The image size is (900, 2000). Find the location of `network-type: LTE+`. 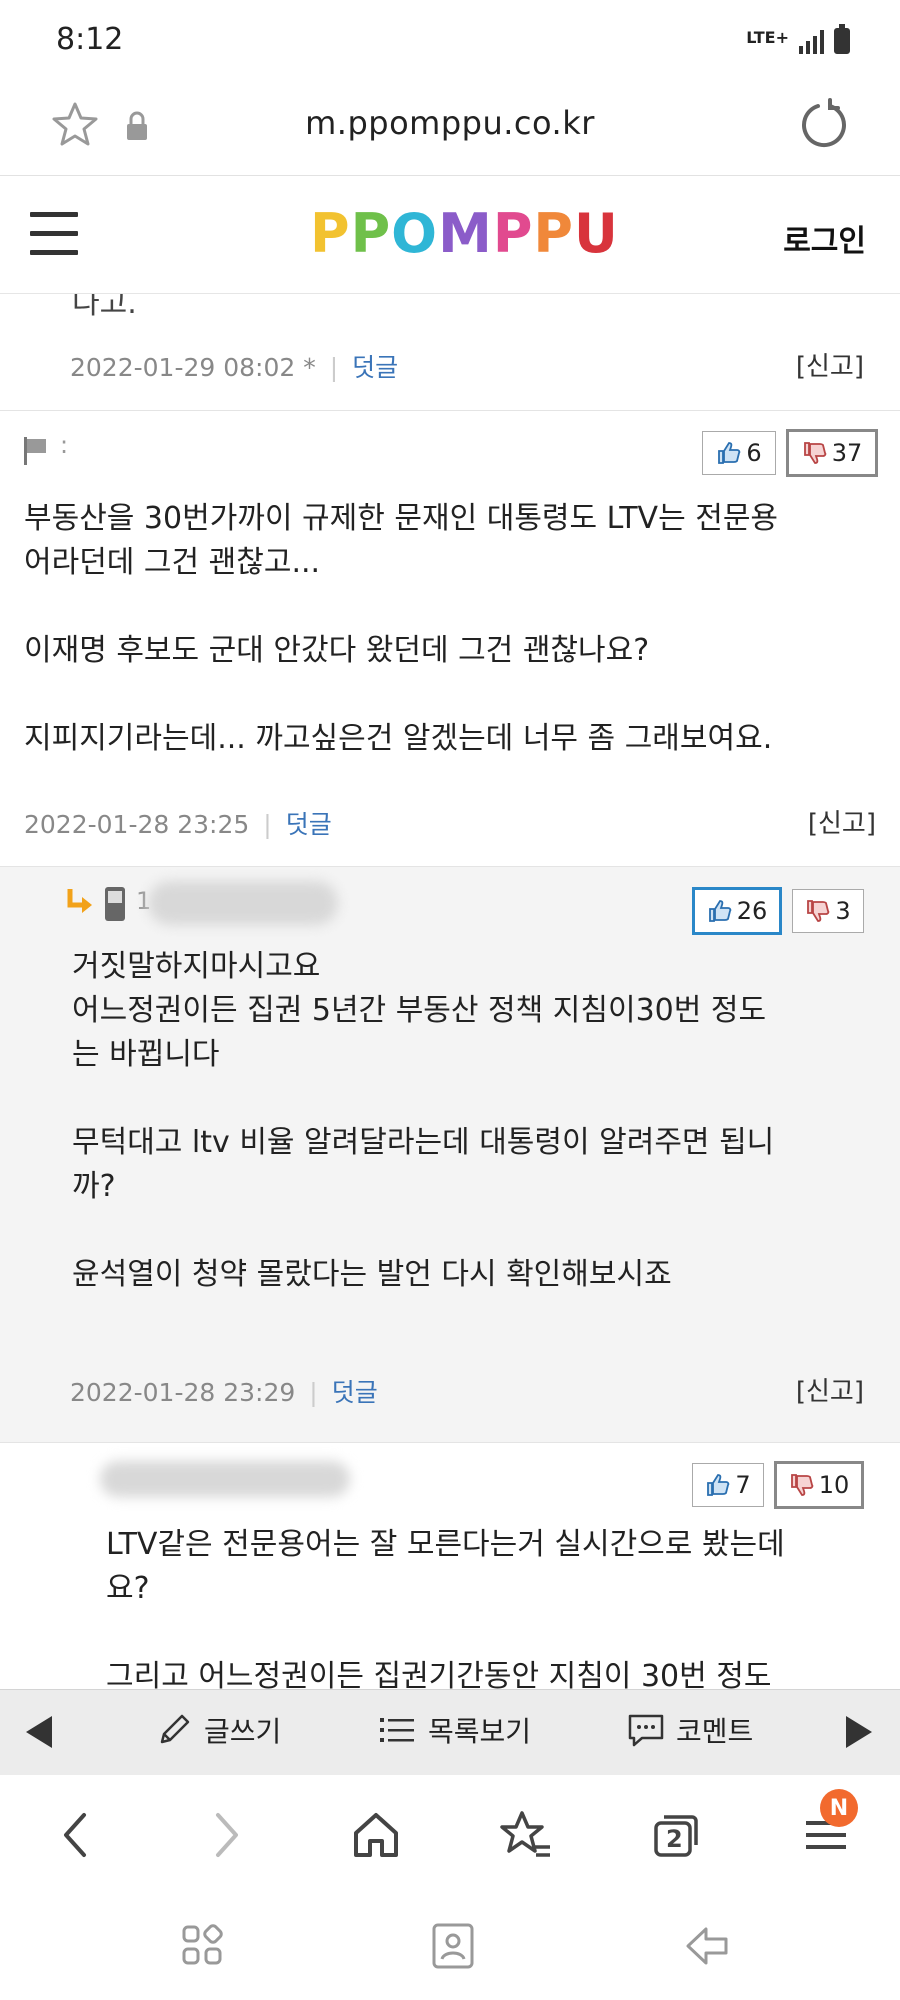

network-type: LTE+ is located at coordinates (767, 37).